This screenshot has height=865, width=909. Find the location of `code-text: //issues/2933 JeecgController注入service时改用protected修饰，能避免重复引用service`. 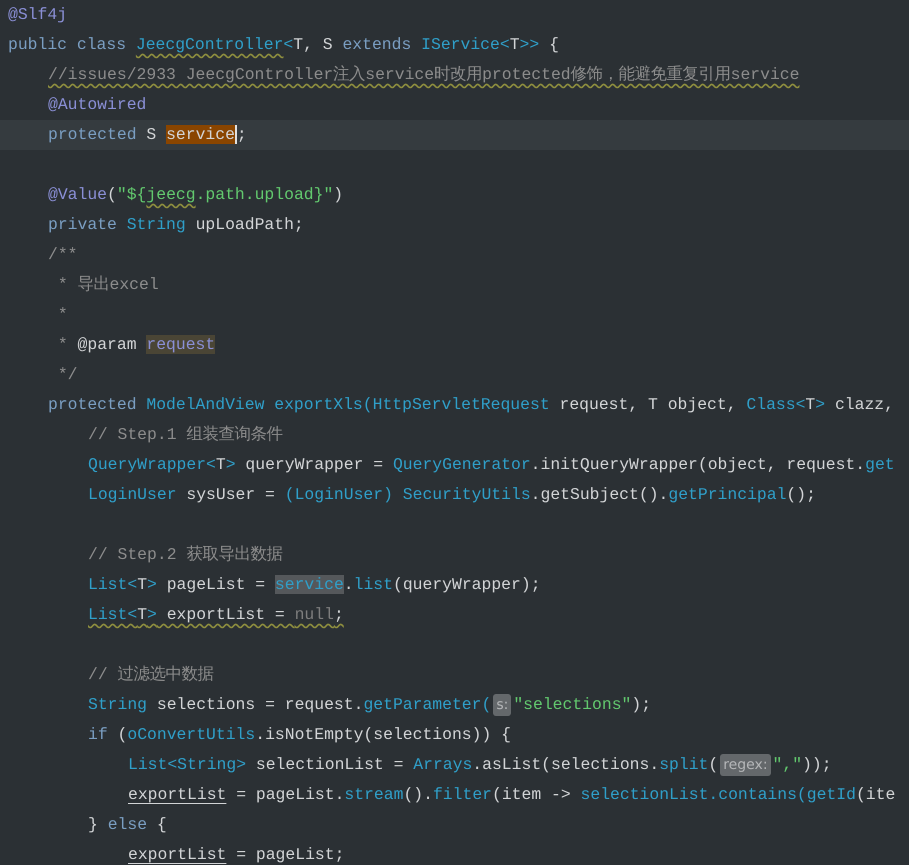

code-text: //issues/2933 JeecgController注入service时改用protected修饰，能避免重复引用service is located at coordinates (424, 75).